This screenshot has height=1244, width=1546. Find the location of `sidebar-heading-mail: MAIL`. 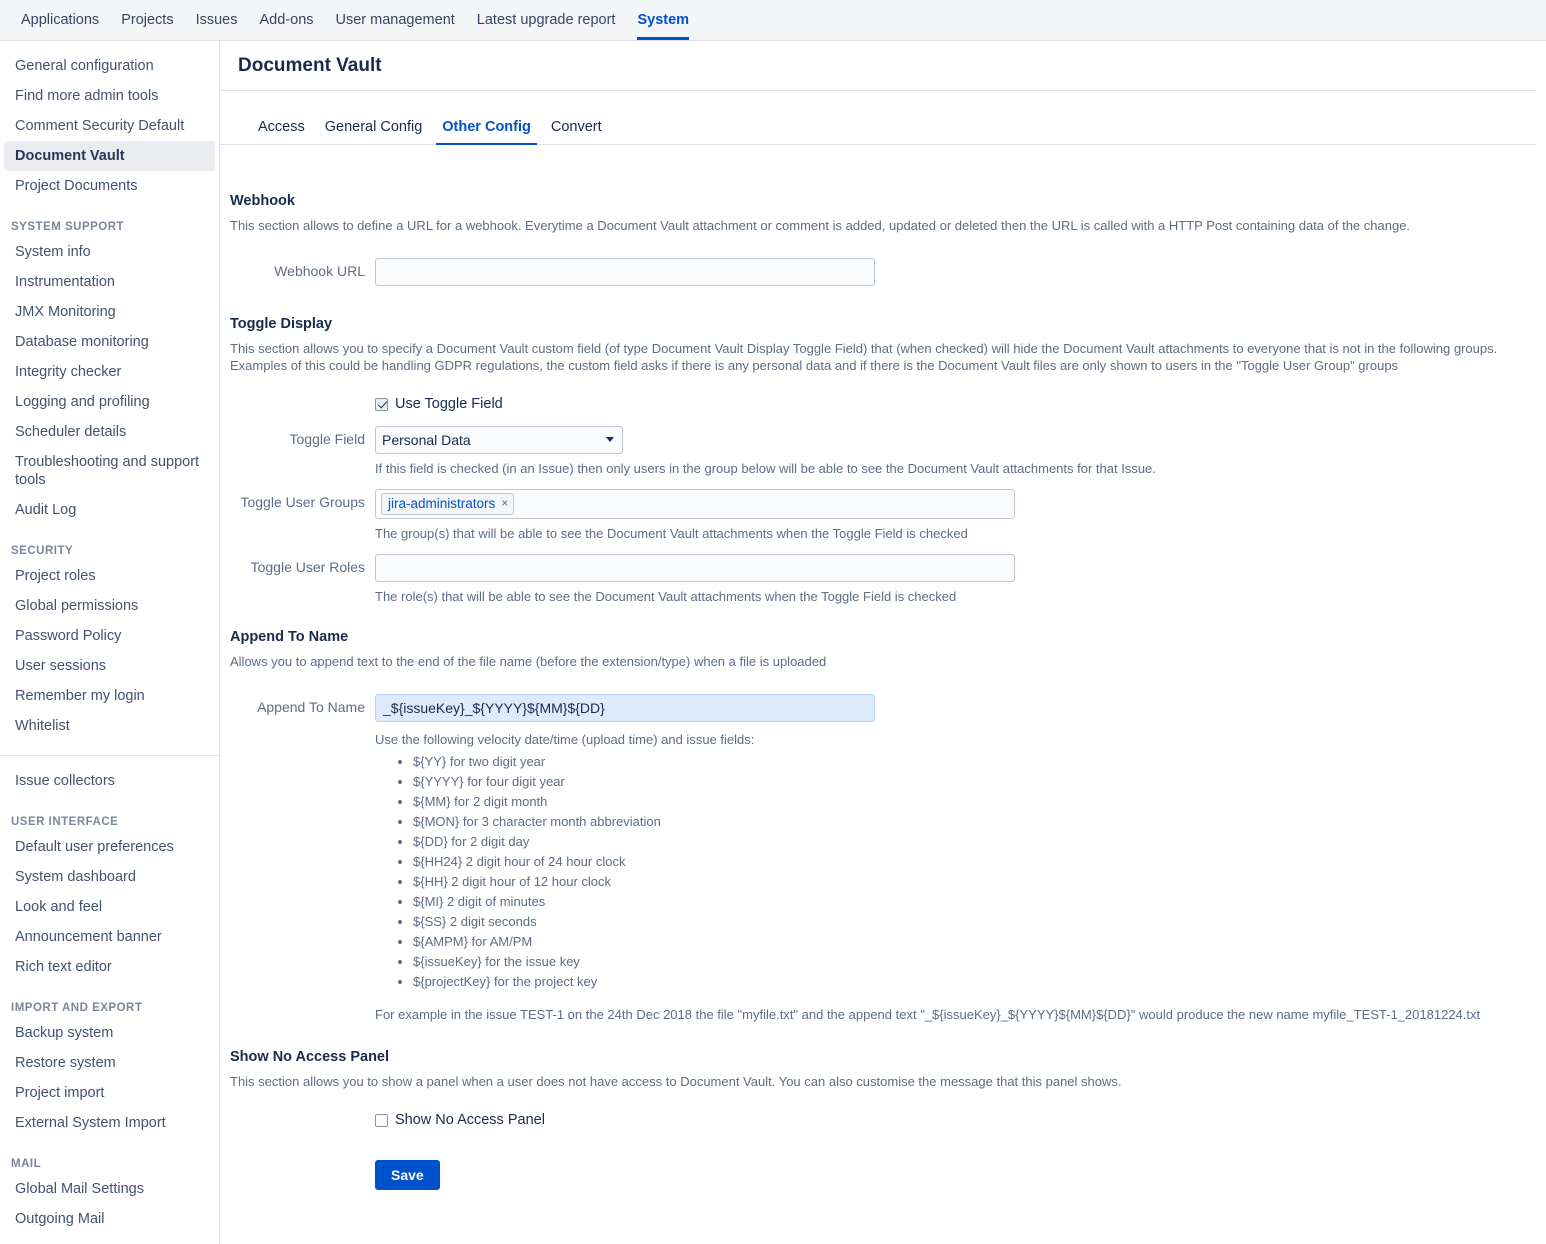

sidebar-heading-mail: MAIL is located at coordinates (26, 1164).